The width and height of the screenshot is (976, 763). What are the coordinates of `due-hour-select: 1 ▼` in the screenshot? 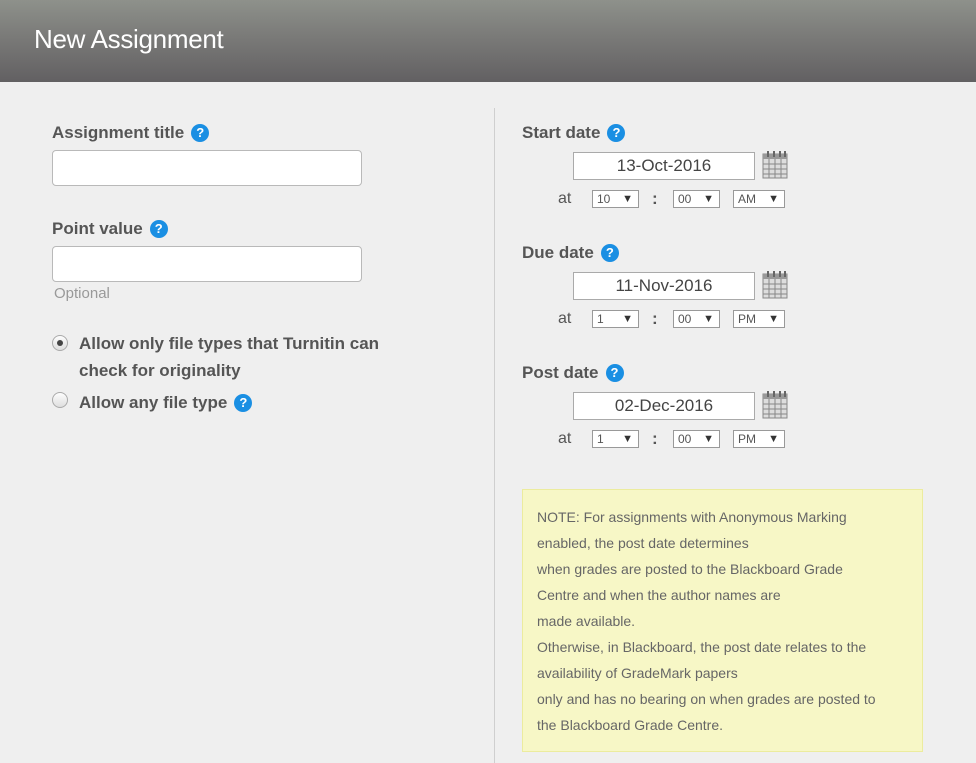 It's located at (615, 319).